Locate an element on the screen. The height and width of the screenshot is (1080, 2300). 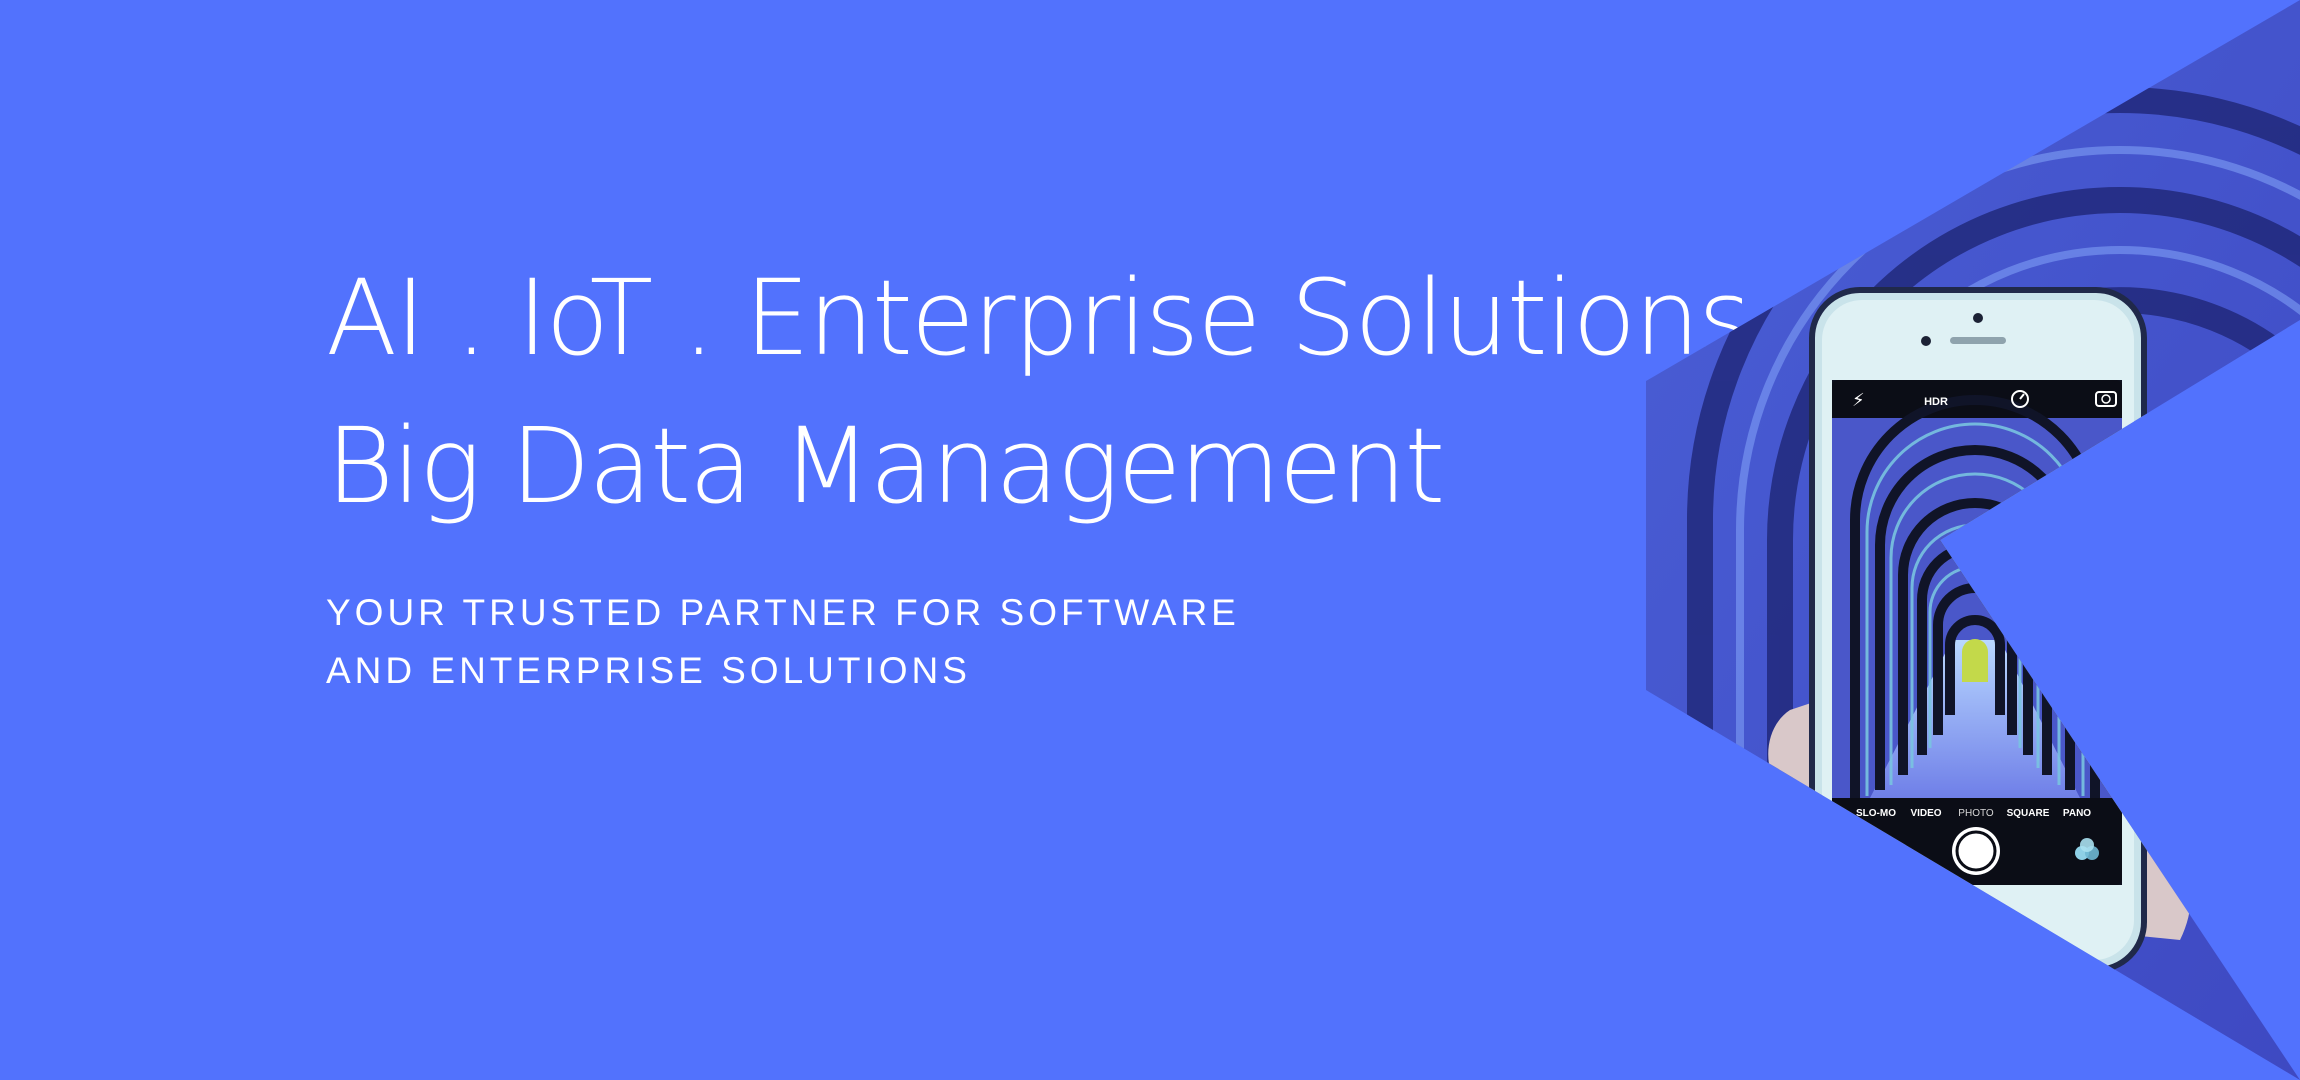
flash-off-icon: ⚡ is located at coordinates (1858, 400).